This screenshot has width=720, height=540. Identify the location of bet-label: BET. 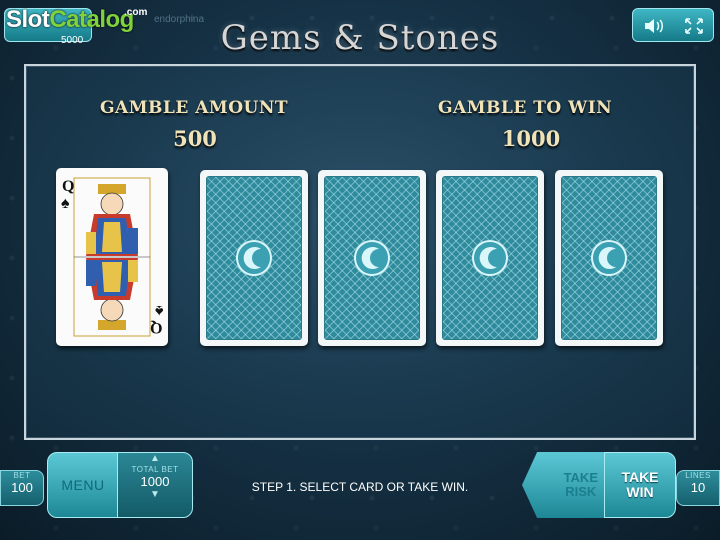
(22, 475).